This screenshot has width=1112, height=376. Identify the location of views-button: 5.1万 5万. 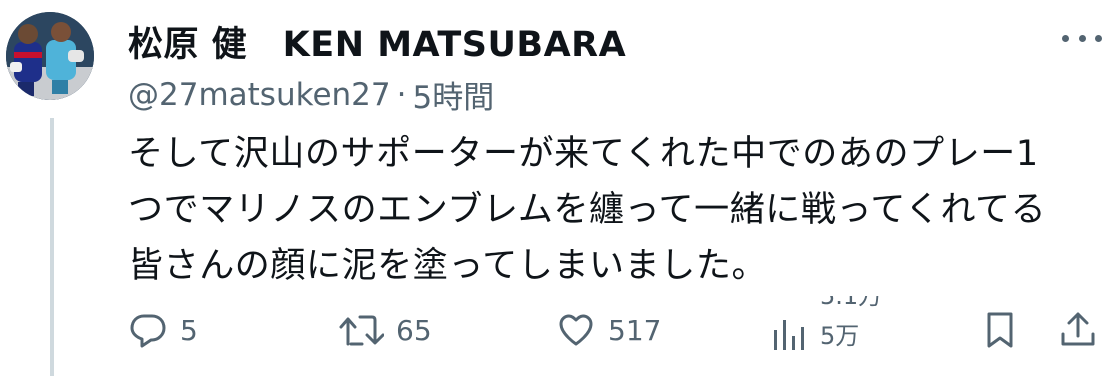
(830, 336).